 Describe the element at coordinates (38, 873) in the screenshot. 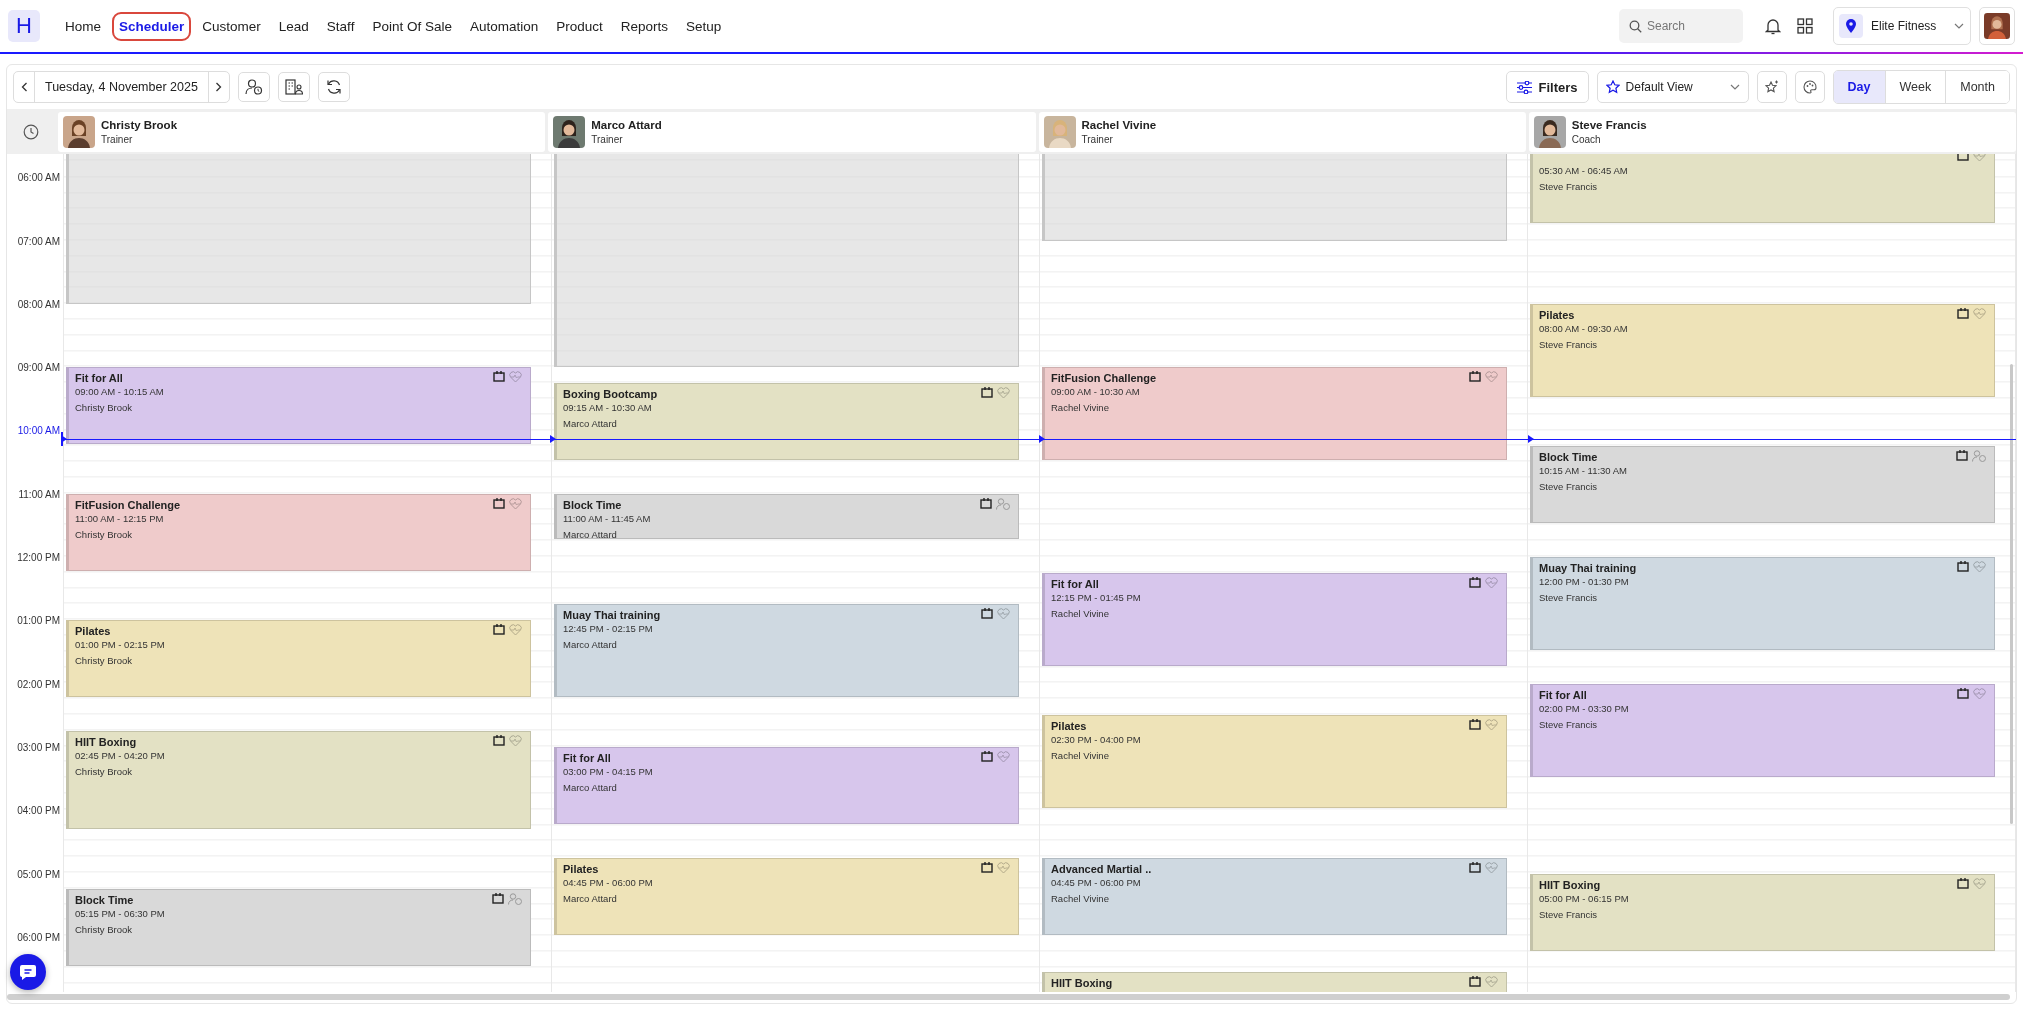

I see `time-label: 05:00 PM` at that location.